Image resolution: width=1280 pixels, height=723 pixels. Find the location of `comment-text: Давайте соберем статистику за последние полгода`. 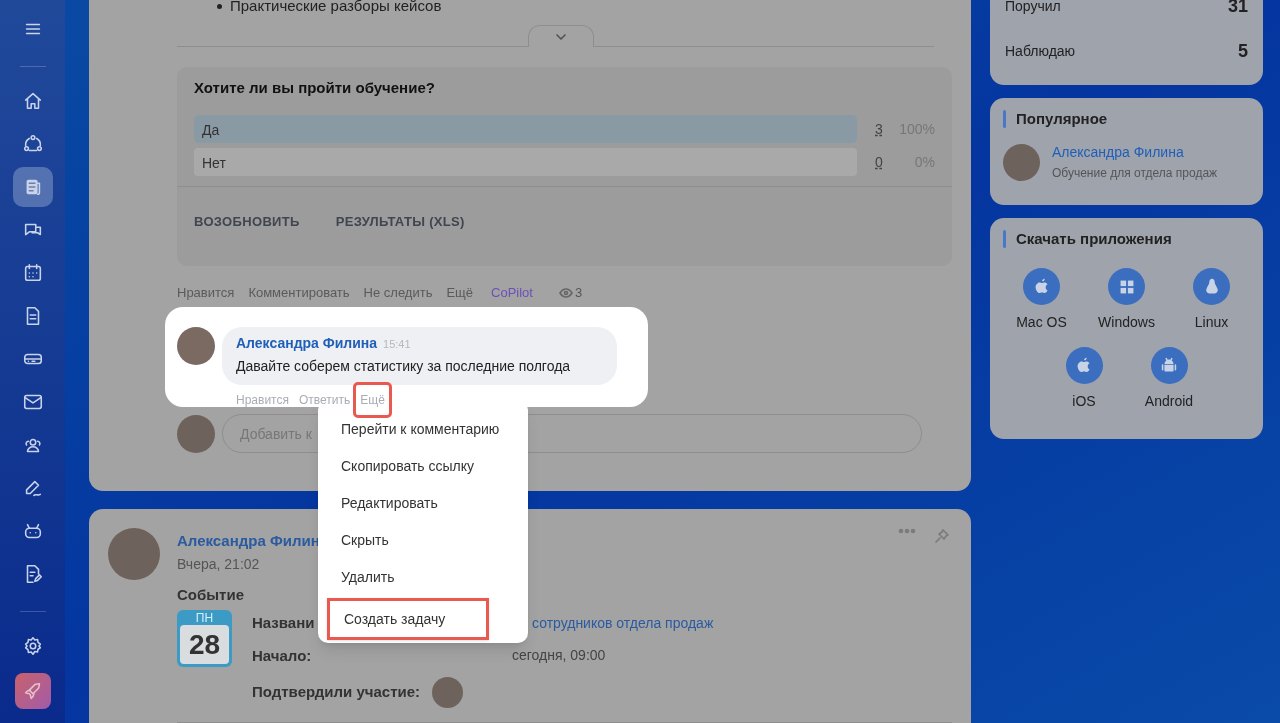

comment-text: Давайте соберем статистику за последние полгода is located at coordinates (404, 366).